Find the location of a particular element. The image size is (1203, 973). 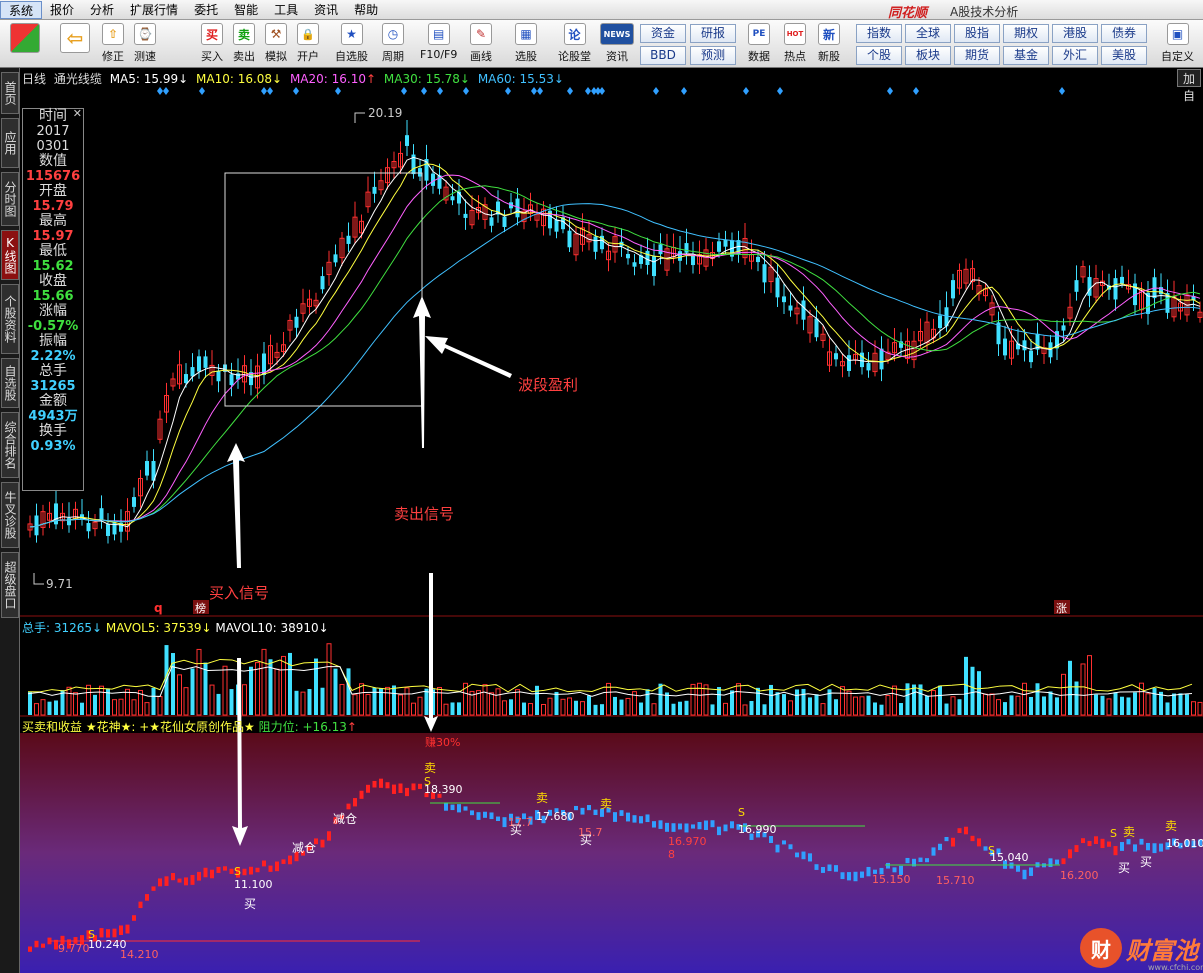

bond-button: 债券 is located at coordinates (1124, 33).